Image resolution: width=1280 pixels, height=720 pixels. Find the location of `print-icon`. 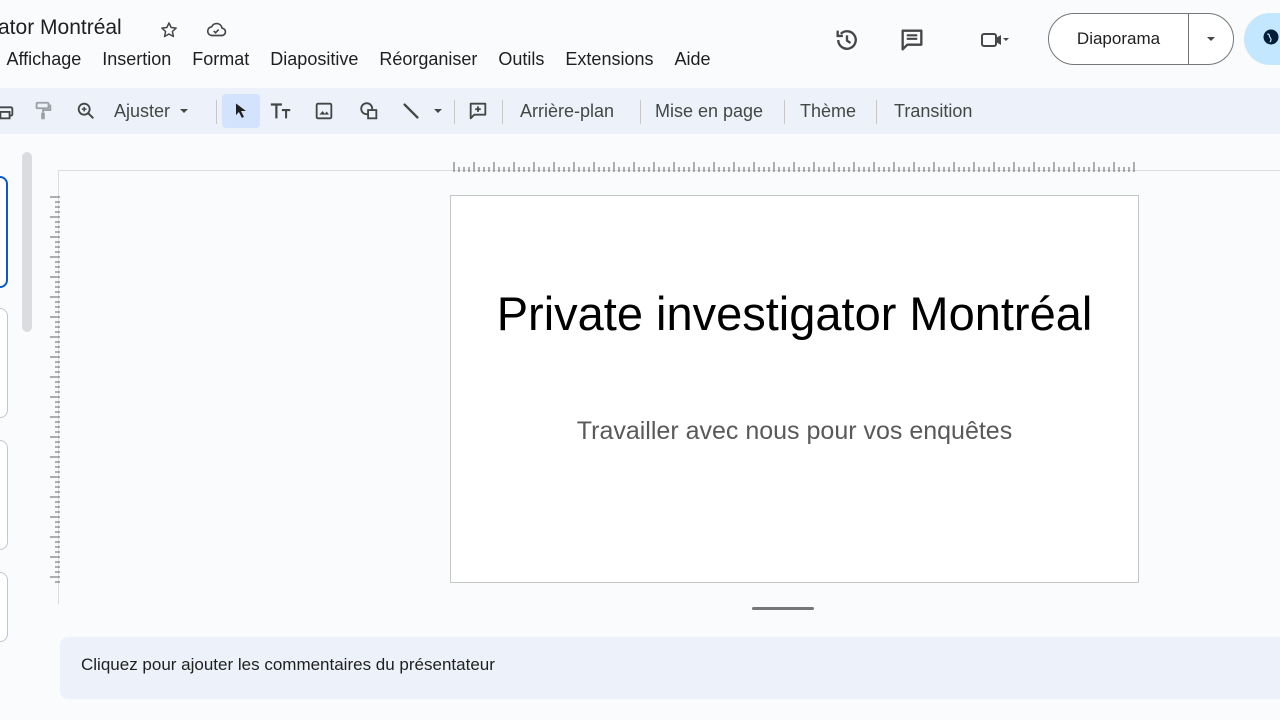

print-icon is located at coordinates (10, 111).